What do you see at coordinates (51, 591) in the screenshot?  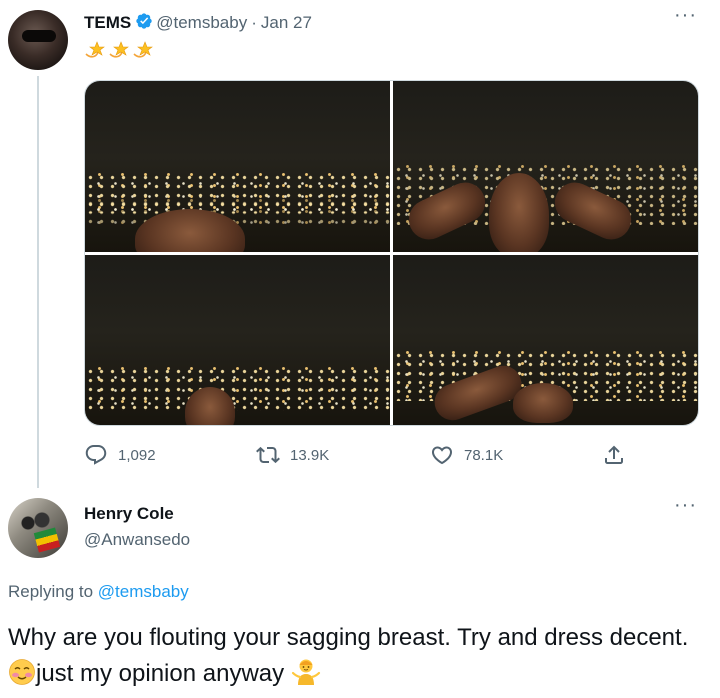 I see `replying-to-label: Replying to` at bounding box center [51, 591].